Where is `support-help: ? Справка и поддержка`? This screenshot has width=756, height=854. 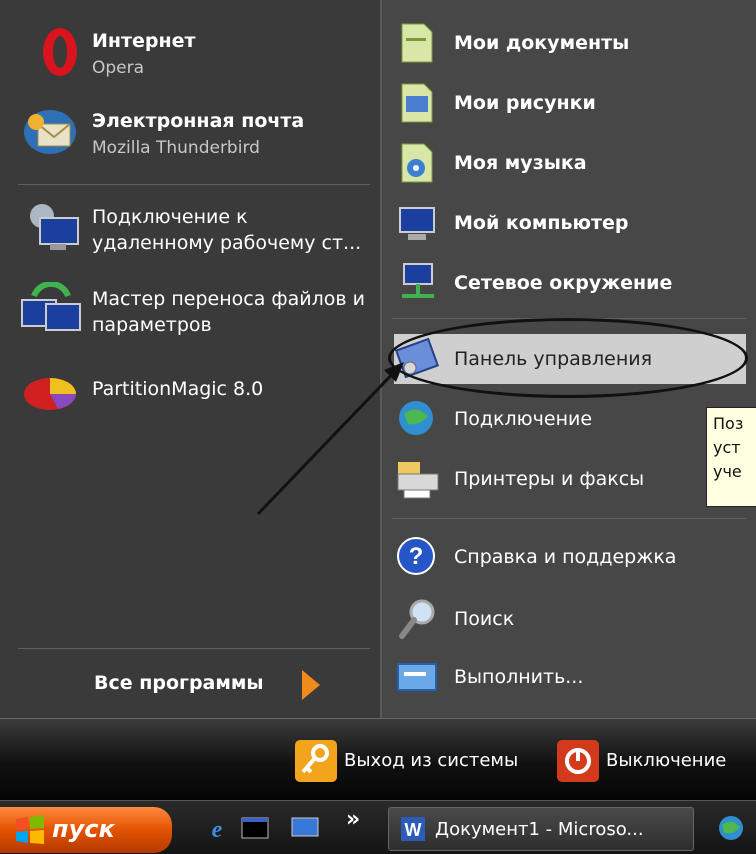 support-help: ? Справка и поддержка is located at coordinates (574, 557).